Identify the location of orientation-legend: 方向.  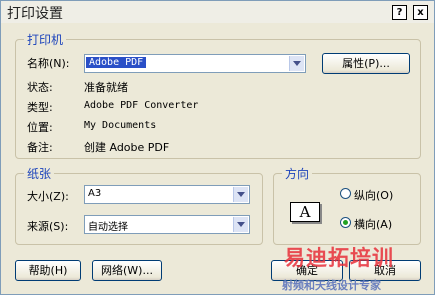
(297, 173).